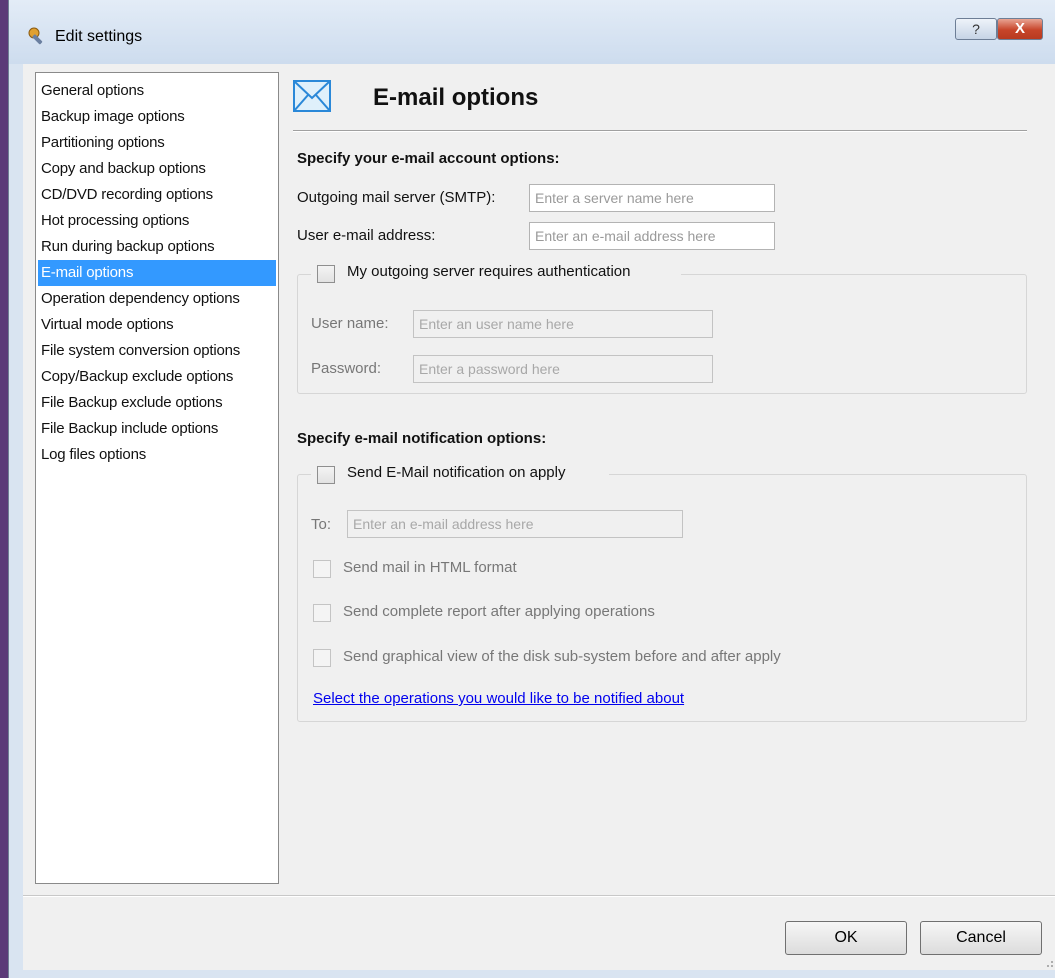 The height and width of the screenshot is (978, 1055). What do you see at coordinates (1020, 29) in the screenshot?
I see `close-button: X` at bounding box center [1020, 29].